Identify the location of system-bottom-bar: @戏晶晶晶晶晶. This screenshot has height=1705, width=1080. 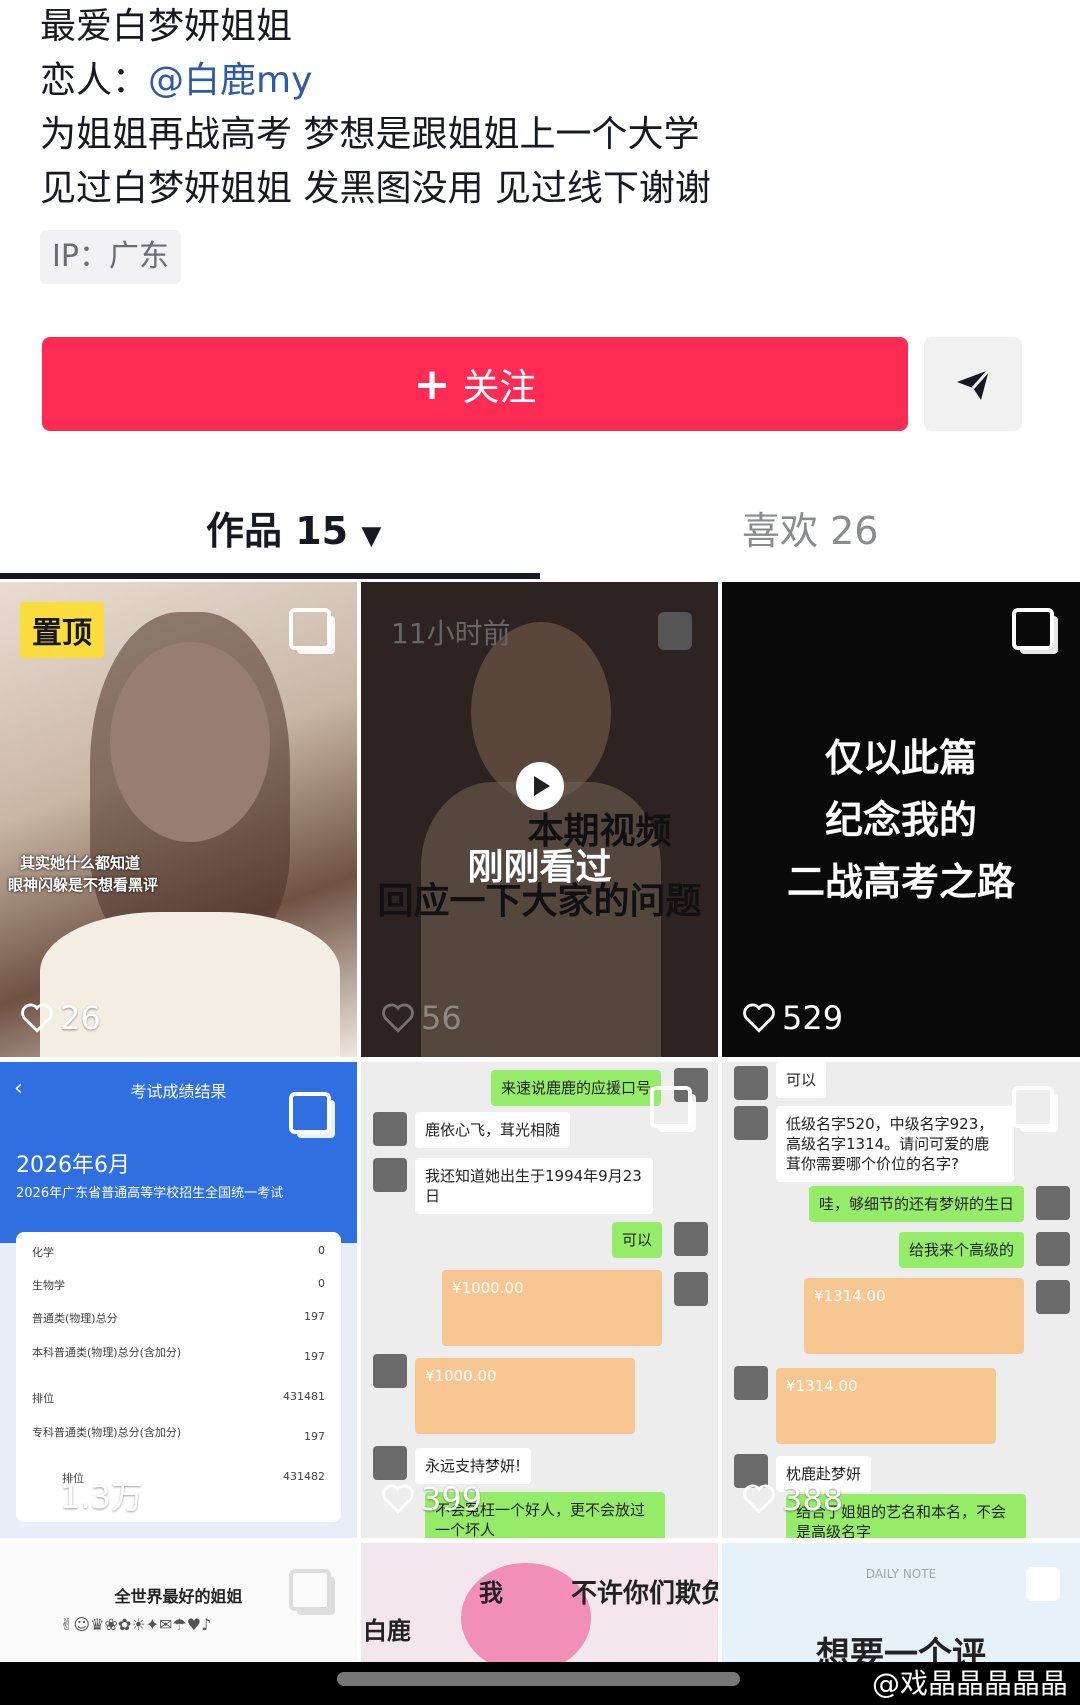
(540, 1683).